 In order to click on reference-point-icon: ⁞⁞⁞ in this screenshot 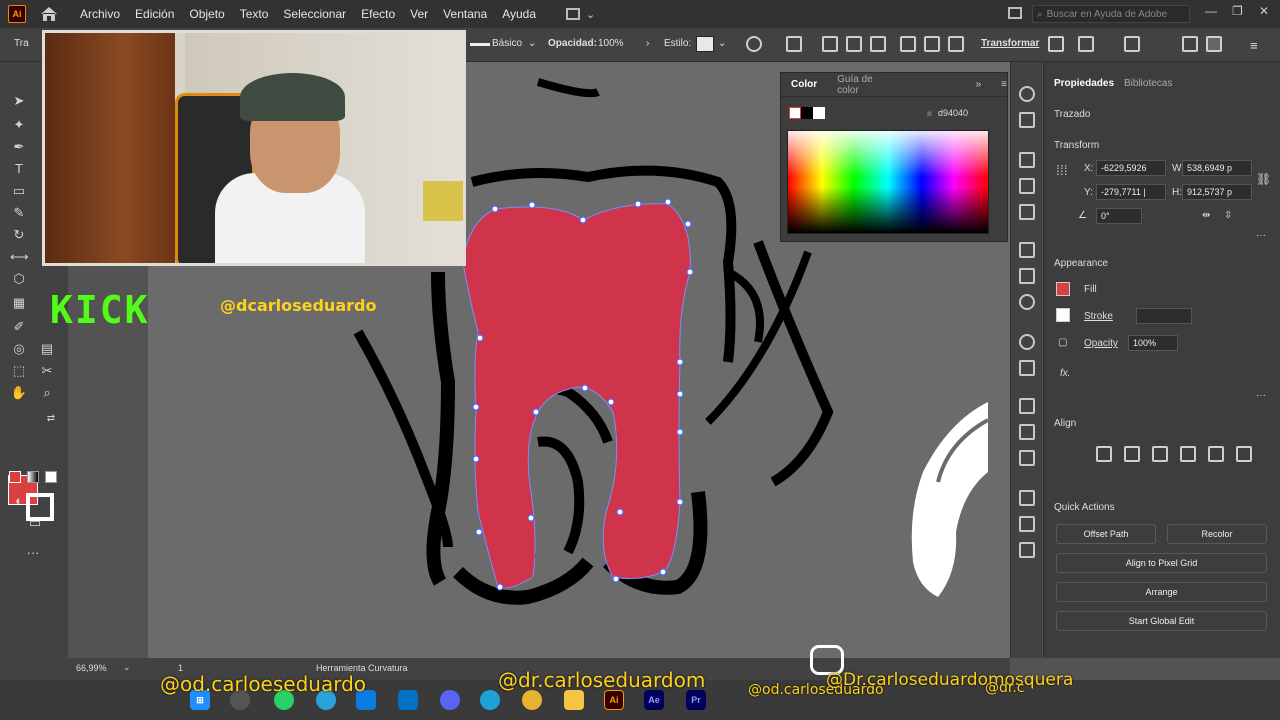, I will do `click(1062, 170)`.